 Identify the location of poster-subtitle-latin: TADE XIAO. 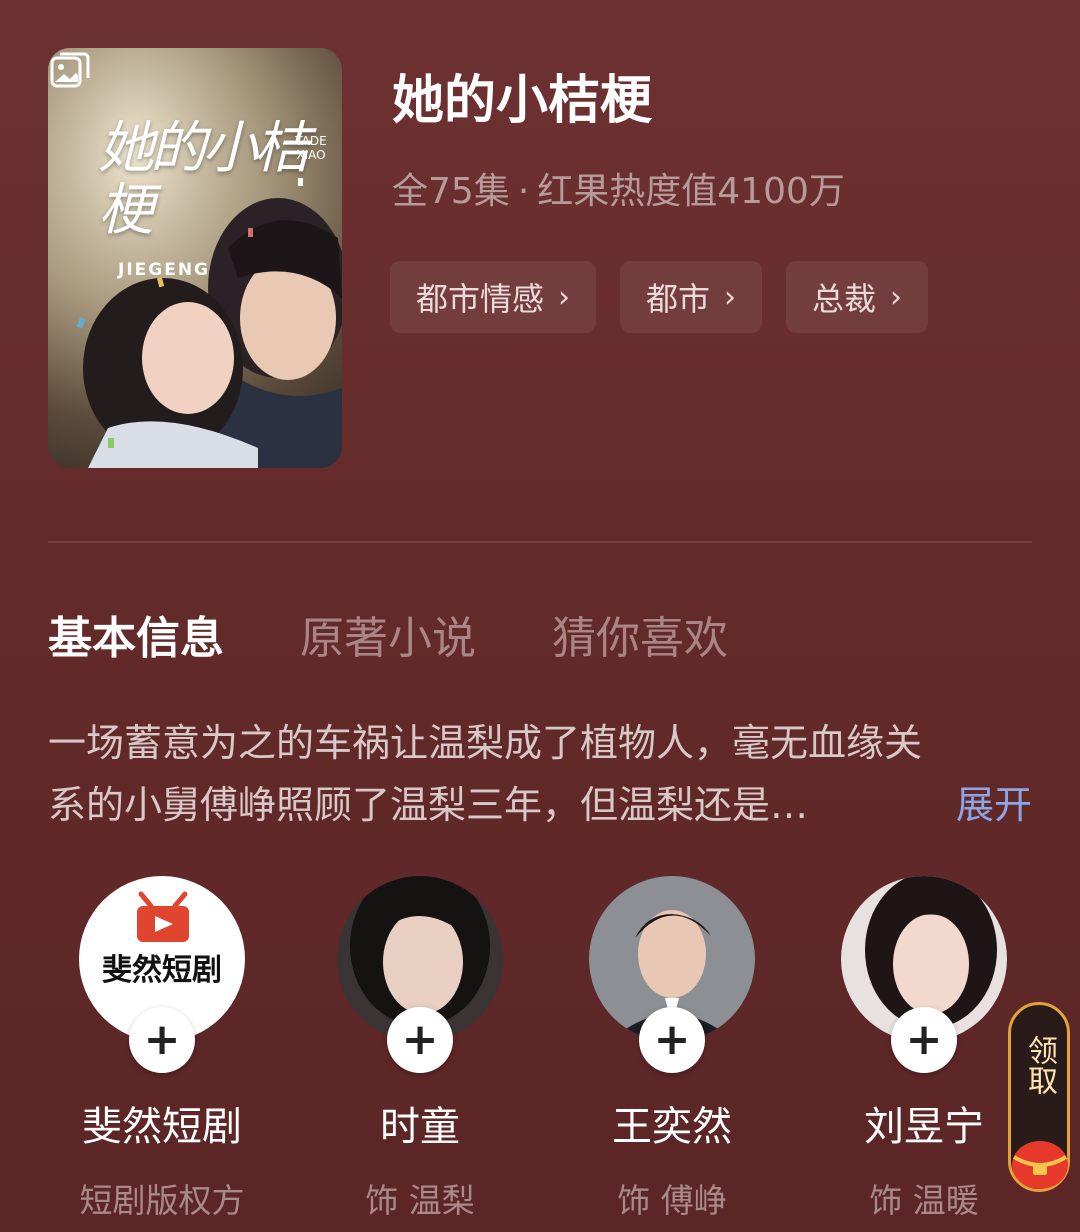
(311, 148).